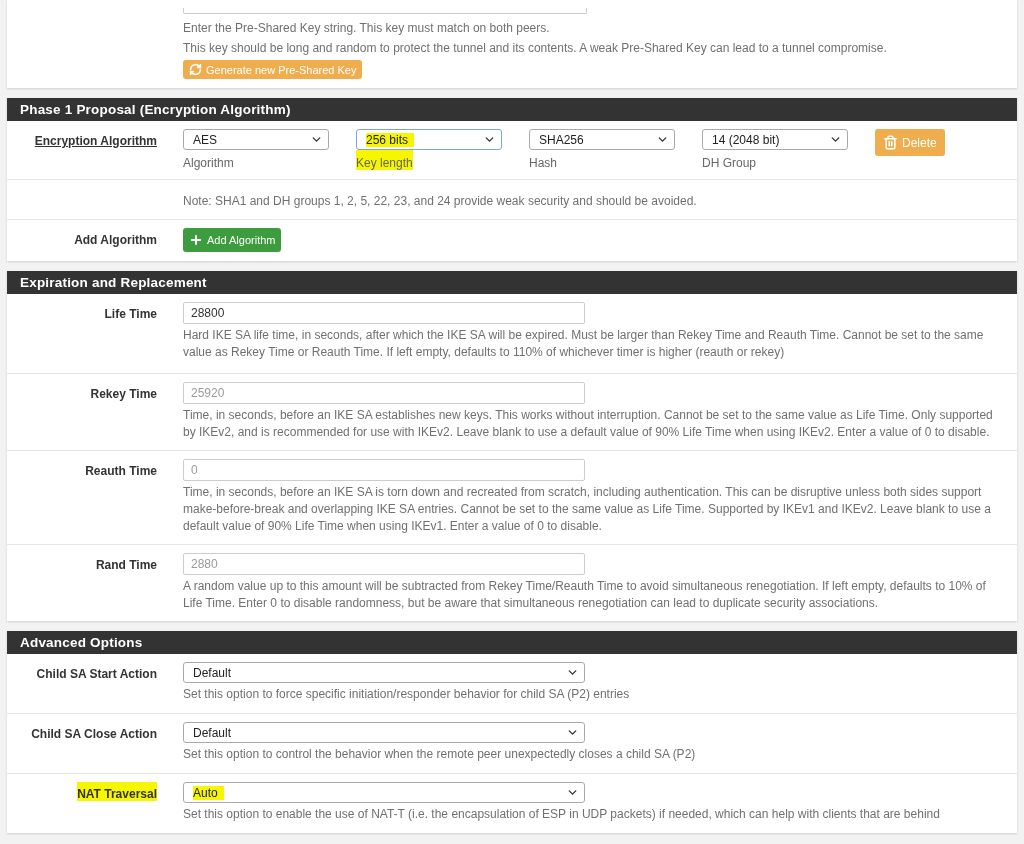 The image size is (1024, 844). What do you see at coordinates (130, 313) in the screenshot?
I see `field-label: Life Time` at bounding box center [130, 313].